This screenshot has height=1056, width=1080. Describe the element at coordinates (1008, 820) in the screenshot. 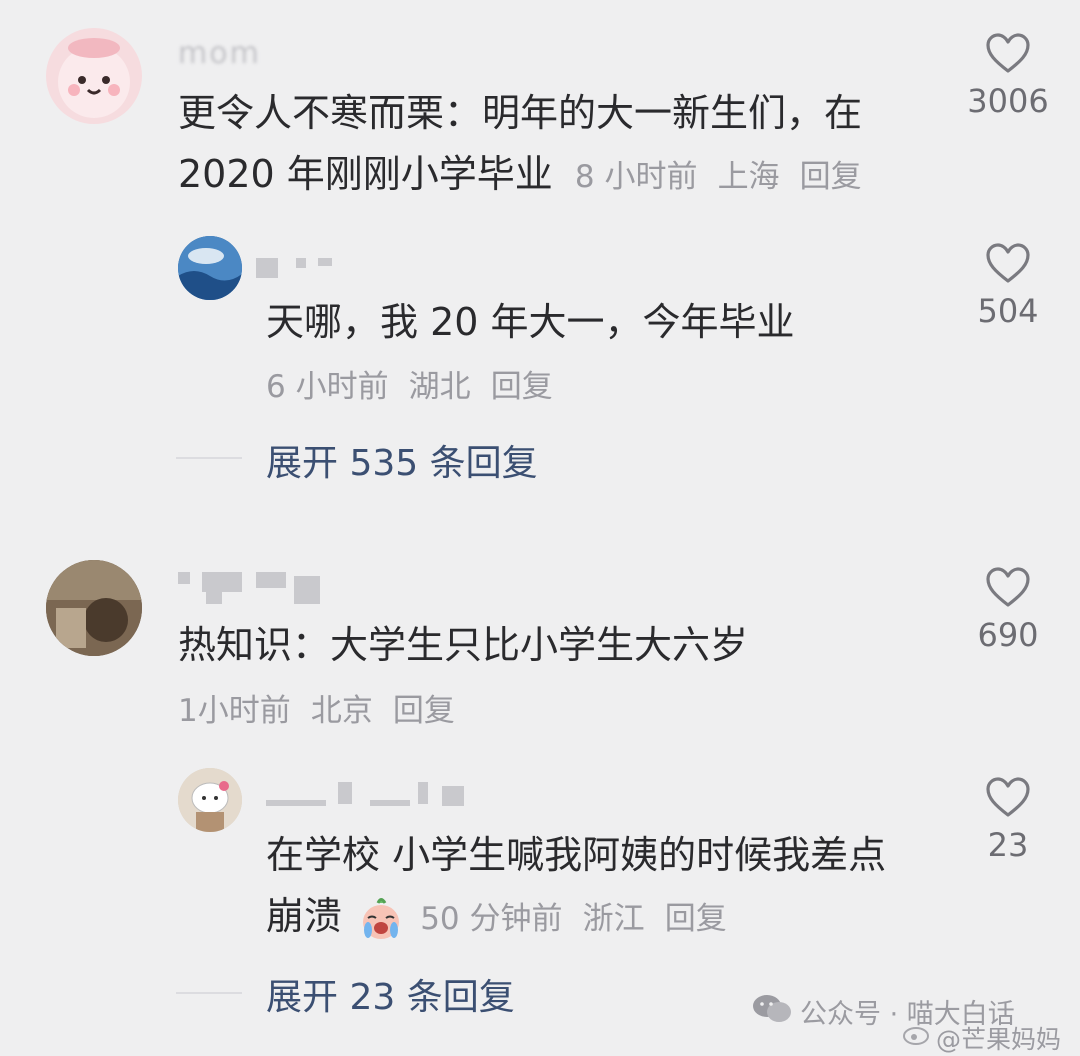

I see `like-button: 23` at that location.